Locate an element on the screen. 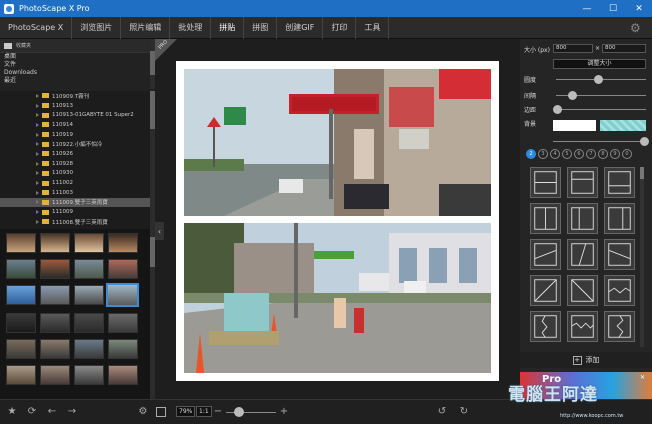 The image size is (652, 424). folder-item: 110909.T霧刊 is located at coordinates (75, 96).